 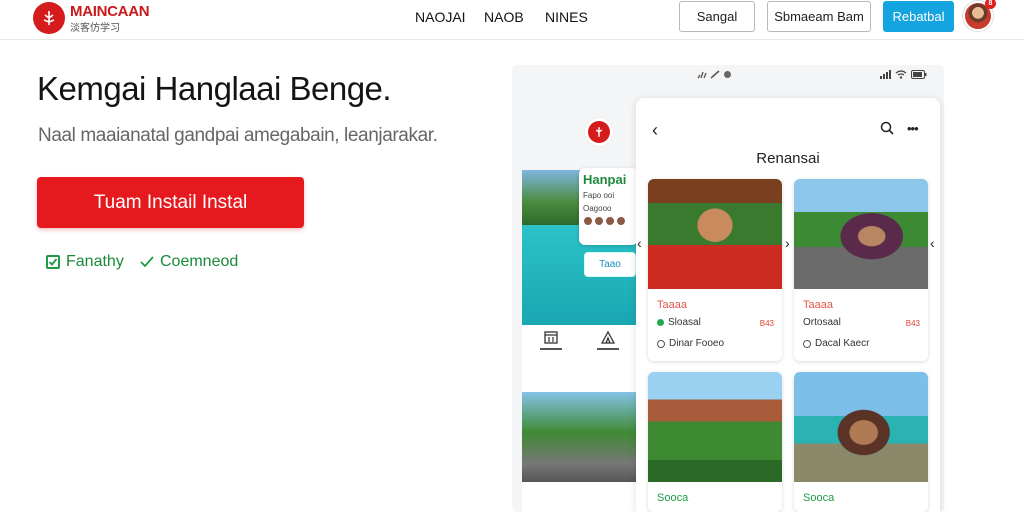 What do you see at coordinates (990, 4) in the screenshot?
I see `notification-badge: 8` at bounding box center [990, 4].